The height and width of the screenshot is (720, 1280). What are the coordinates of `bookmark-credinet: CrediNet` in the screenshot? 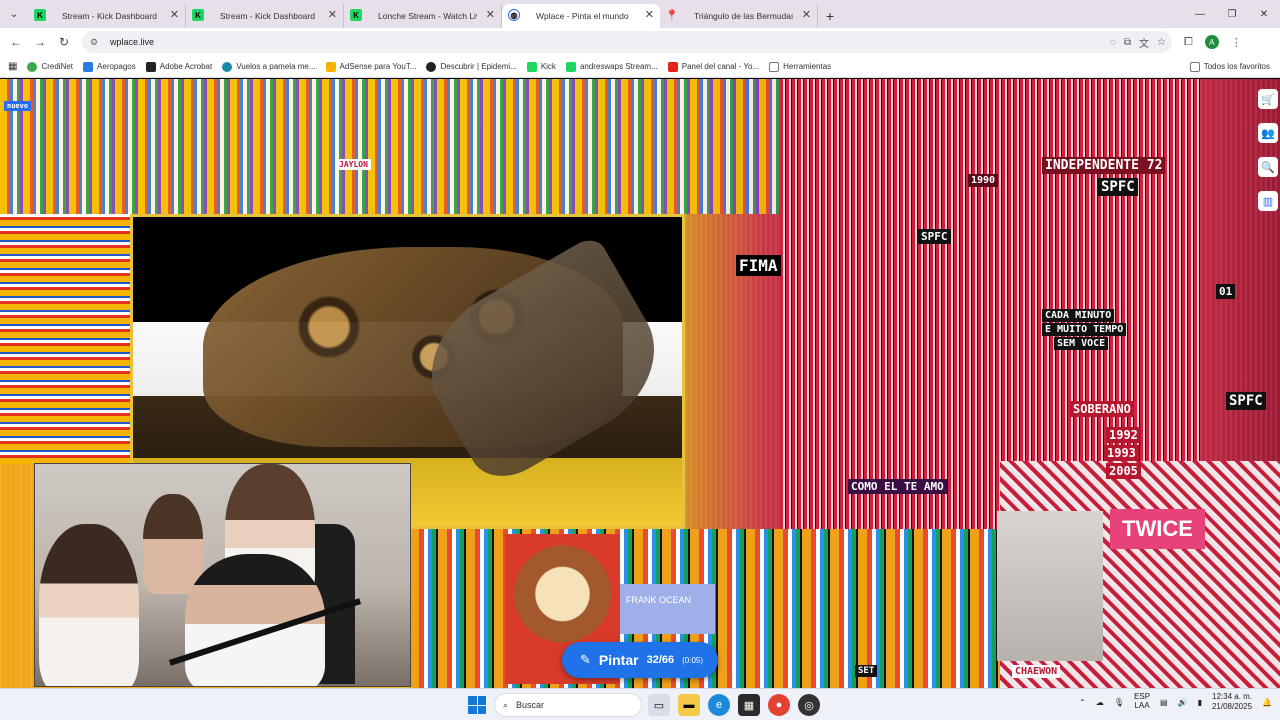 It's located at (50, 66).